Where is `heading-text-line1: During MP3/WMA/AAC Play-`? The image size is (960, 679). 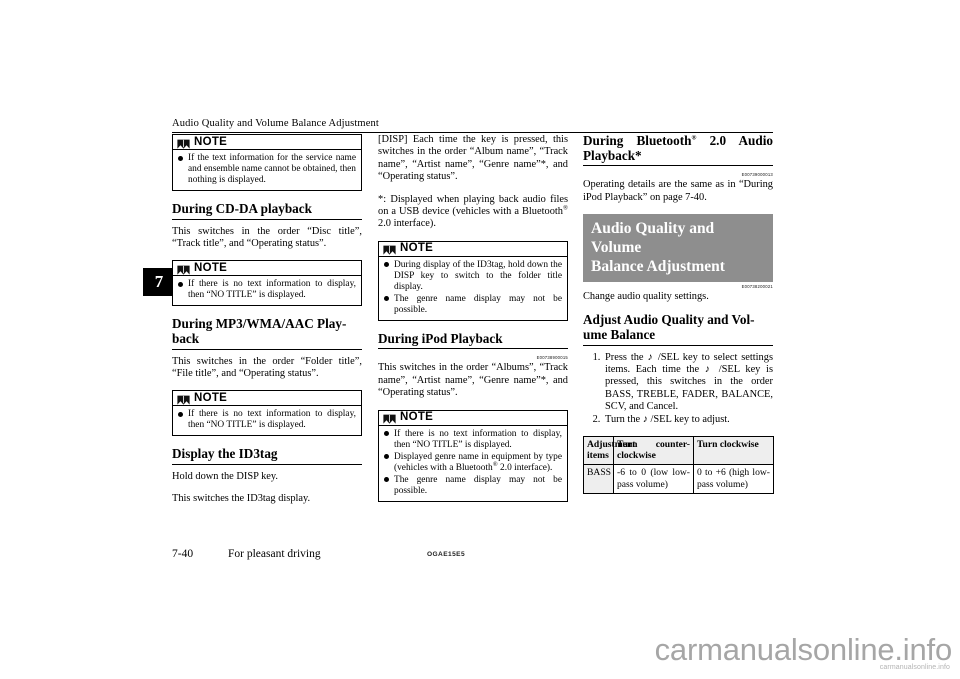
heading-text-line1: During MP3/WMA/AAC Play- is located at coordinates (259, 324).